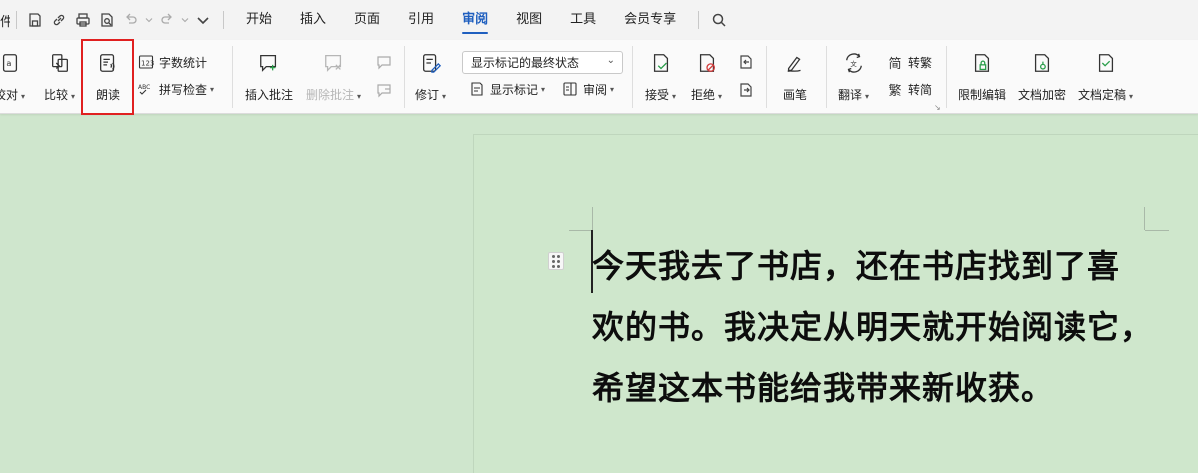 The image size is (1198, 473). I want to click on reject-icon, so click(707, 63).